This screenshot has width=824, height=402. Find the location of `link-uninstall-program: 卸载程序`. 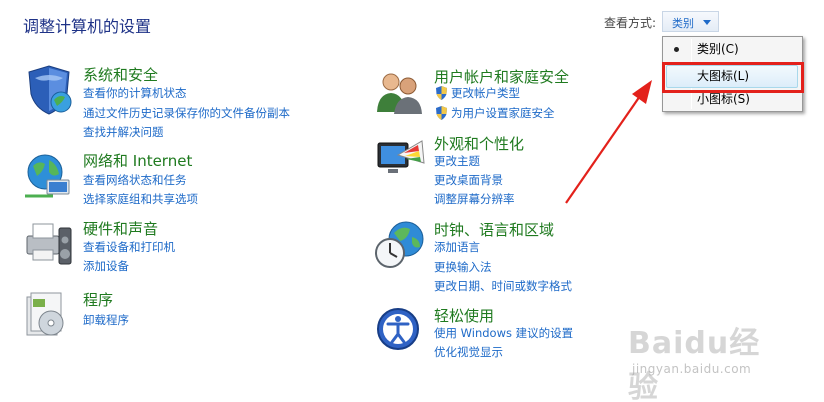

link-uninstall-program: 卸载程序 is located at coordinates (106, 320).